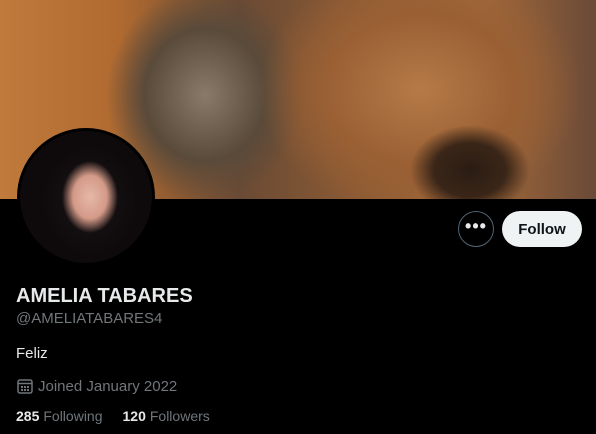 The height and width of the screenshot is (434, 596). Describe the element at coordinates (73, 416) in the screenshot. I see `following-label: Following` at that location.